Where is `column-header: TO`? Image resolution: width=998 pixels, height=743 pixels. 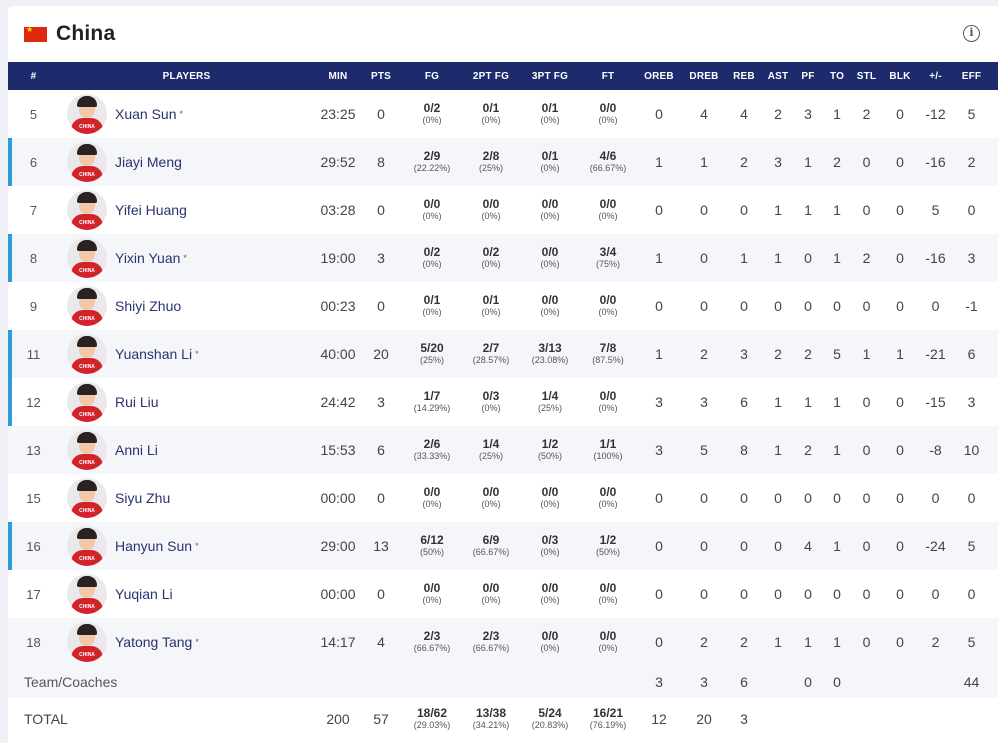 column-header: TO is located at coordinates (837, 76).